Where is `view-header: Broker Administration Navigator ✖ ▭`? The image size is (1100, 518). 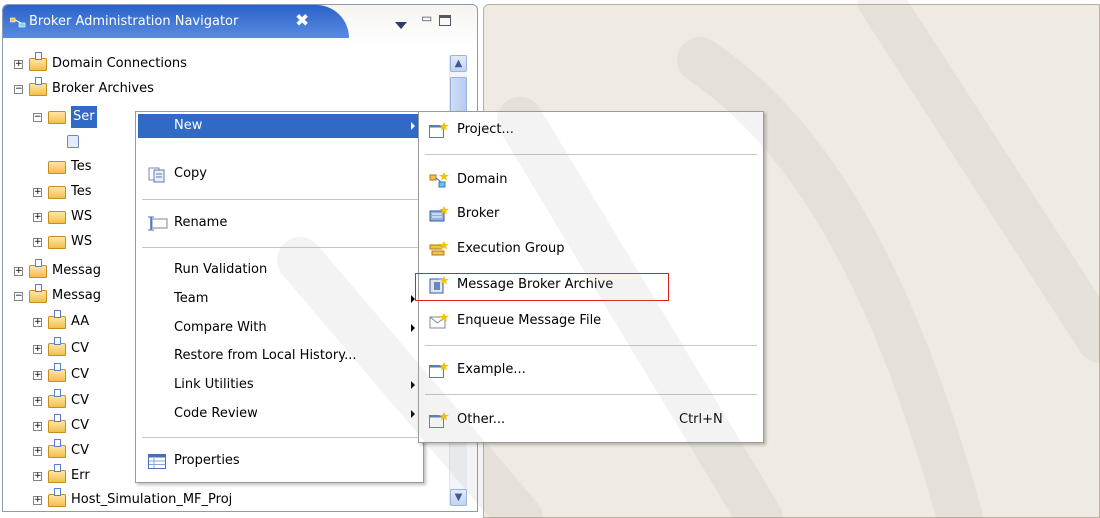
view-header: Broker Administration Navigator ✖ ▭ is located at coordinates (240, 26).